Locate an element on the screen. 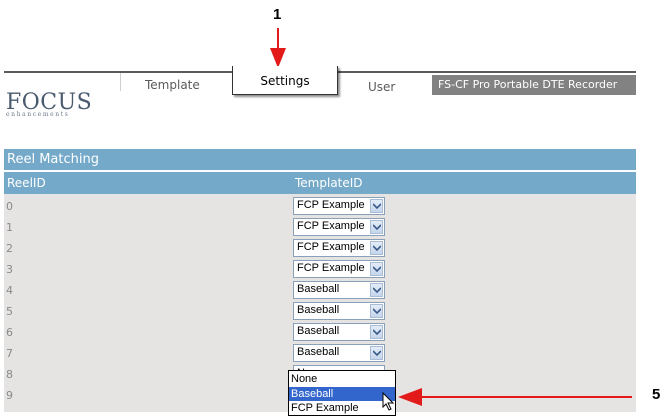  tab-separator is located at coordinates (120, 82).